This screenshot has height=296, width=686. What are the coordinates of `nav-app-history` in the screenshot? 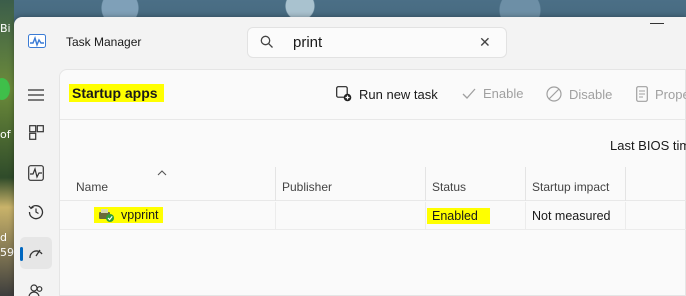 It's located at (36, 212).